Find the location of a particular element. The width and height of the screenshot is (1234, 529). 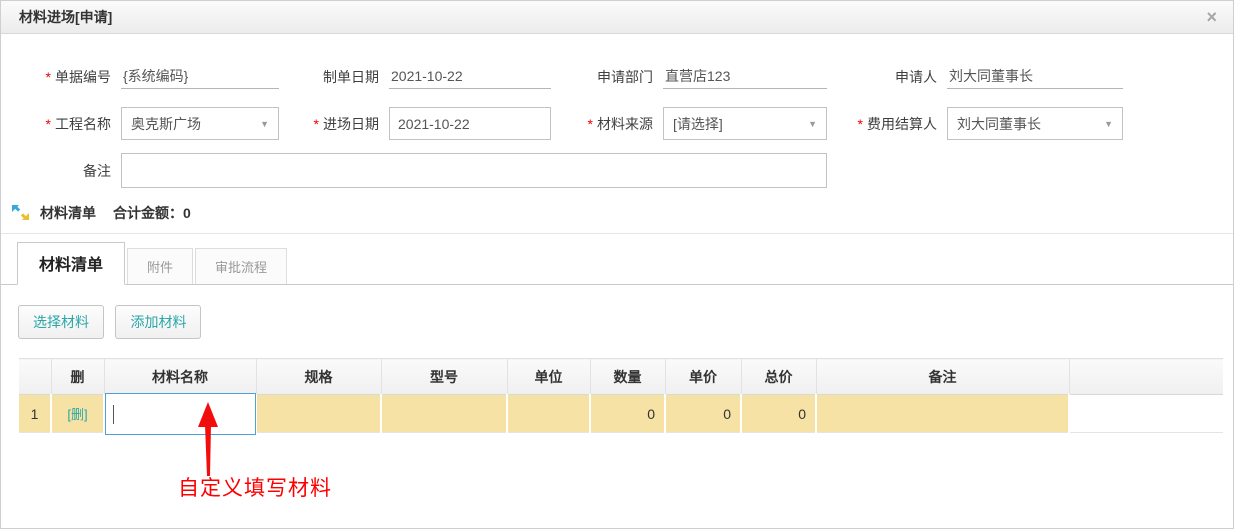

unit-cell is located at coordinates (549, 413).